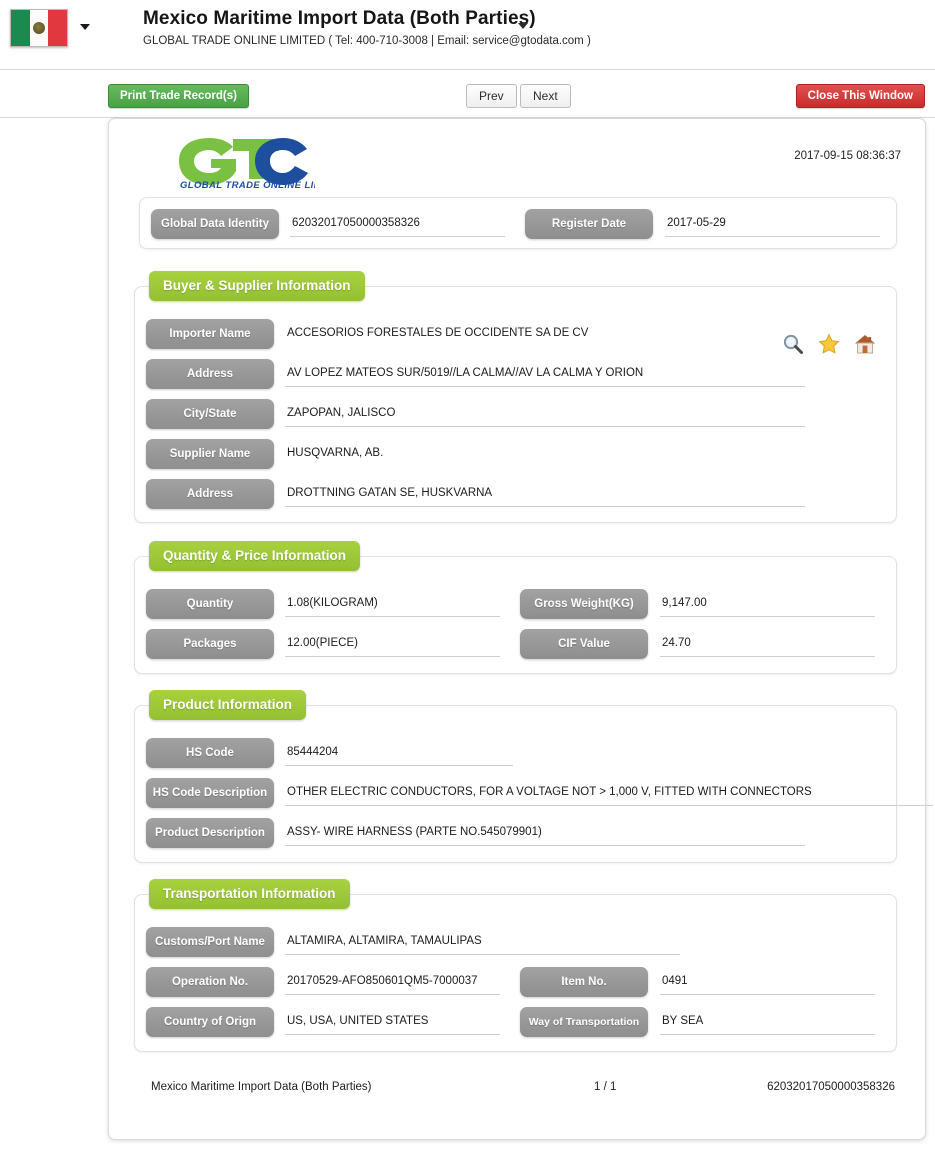 The width and height of the screenshot is (935, 1153). What do you see at coordinates (399, 753) in the screenshot?
I see `hs-code-value: 85444204` at bounding box center [399, 753].